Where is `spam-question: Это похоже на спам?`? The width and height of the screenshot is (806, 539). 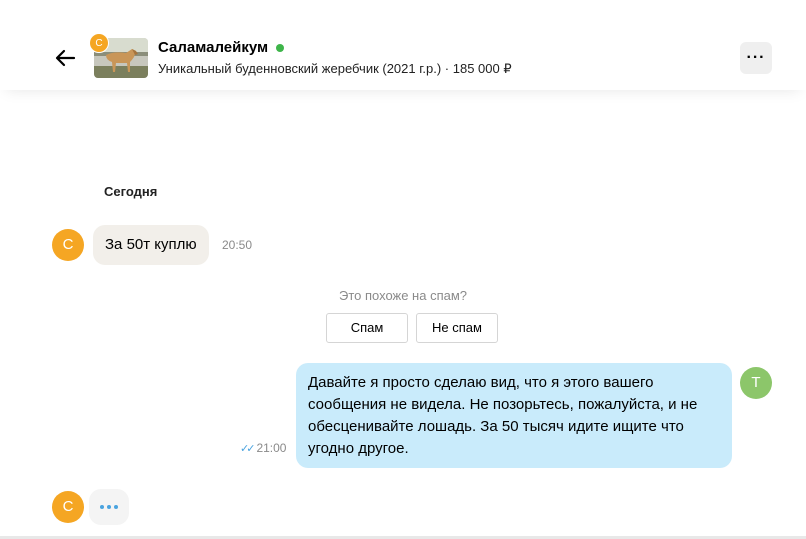 spam-question: Это похоже на спам? is located at coordinates (403, 295).